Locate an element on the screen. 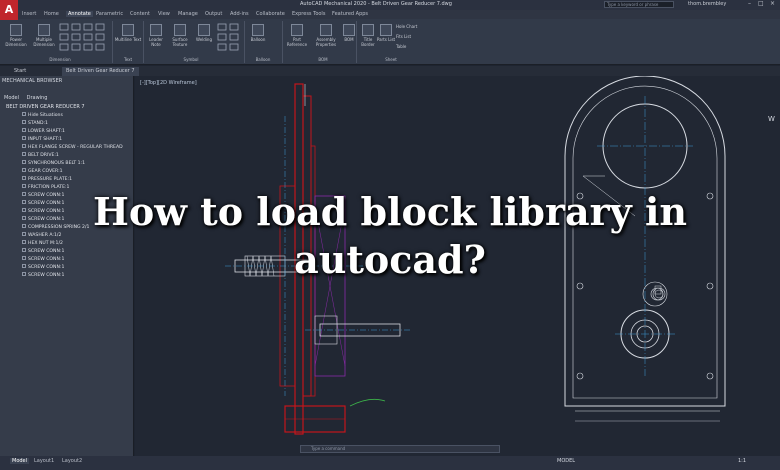  power-dimension-button: Power Dimension is located at coordinates (16, 35).